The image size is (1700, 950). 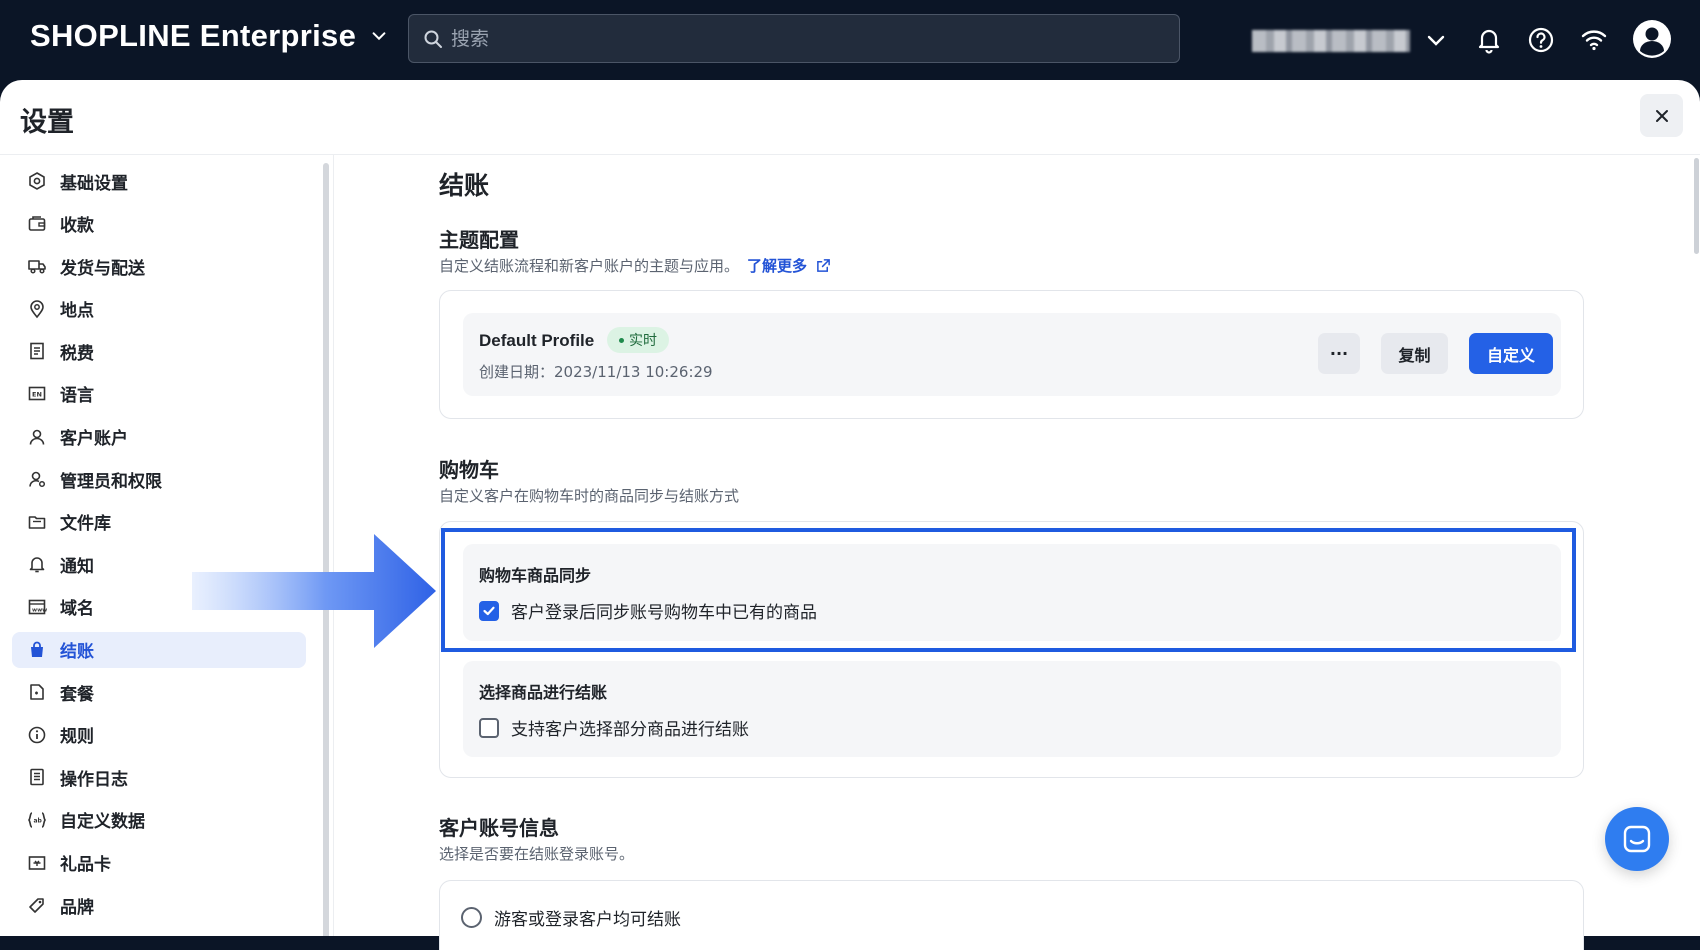 What do you see at coordinates (209, 36) in the screenshot?
I see `store-switcher: SHOPLINE Enterprise` at bounding box center [209, 36].